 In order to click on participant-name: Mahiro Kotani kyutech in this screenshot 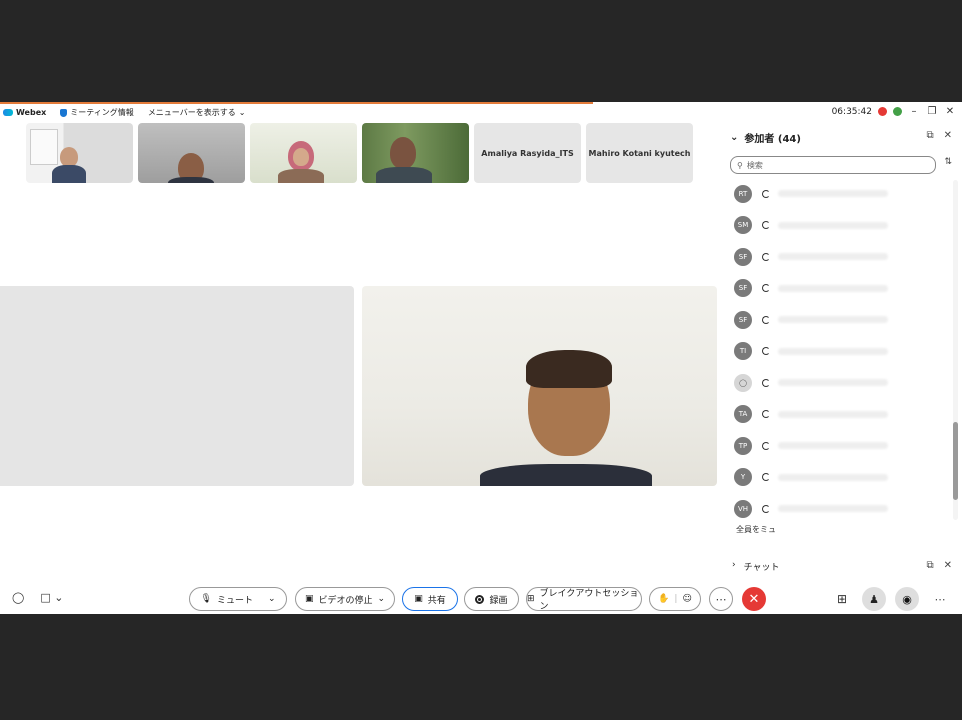, I will do `click(639, 153)`.